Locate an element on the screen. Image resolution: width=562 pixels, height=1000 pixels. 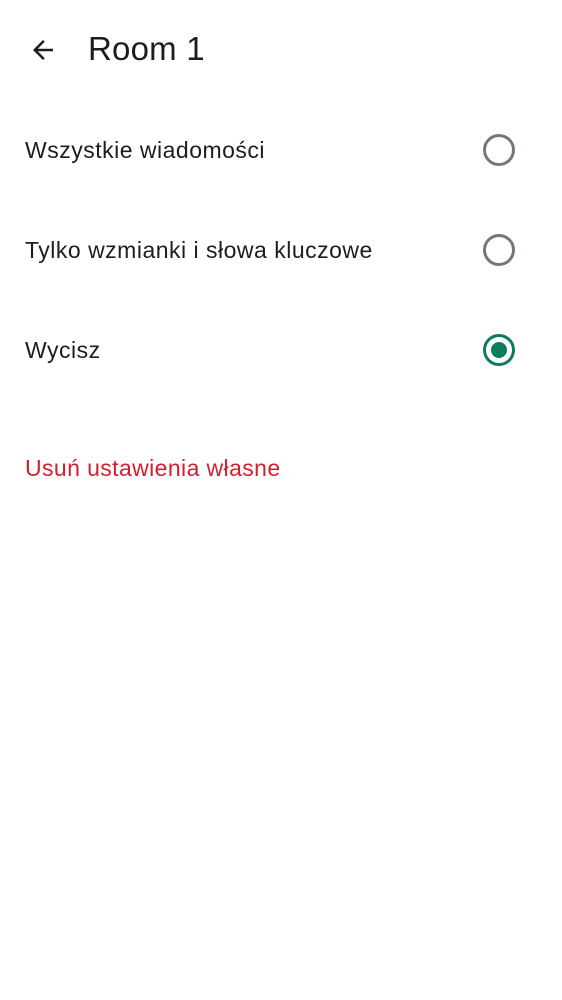
back-button is located at coordinates (43, 50).